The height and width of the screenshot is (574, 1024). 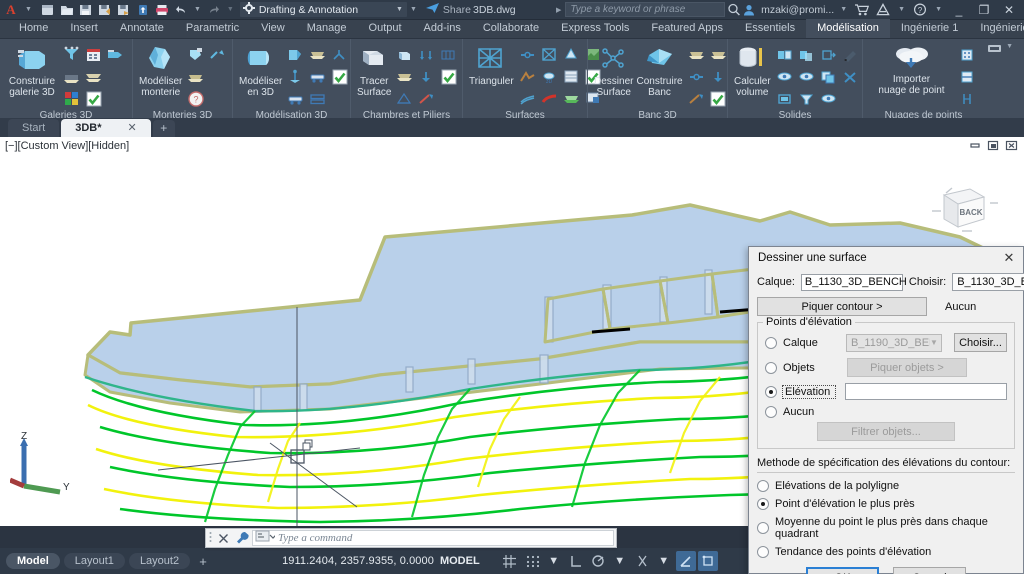 I want to click on layout-tab-layout2: Layout2, so click(x=159, y=561).